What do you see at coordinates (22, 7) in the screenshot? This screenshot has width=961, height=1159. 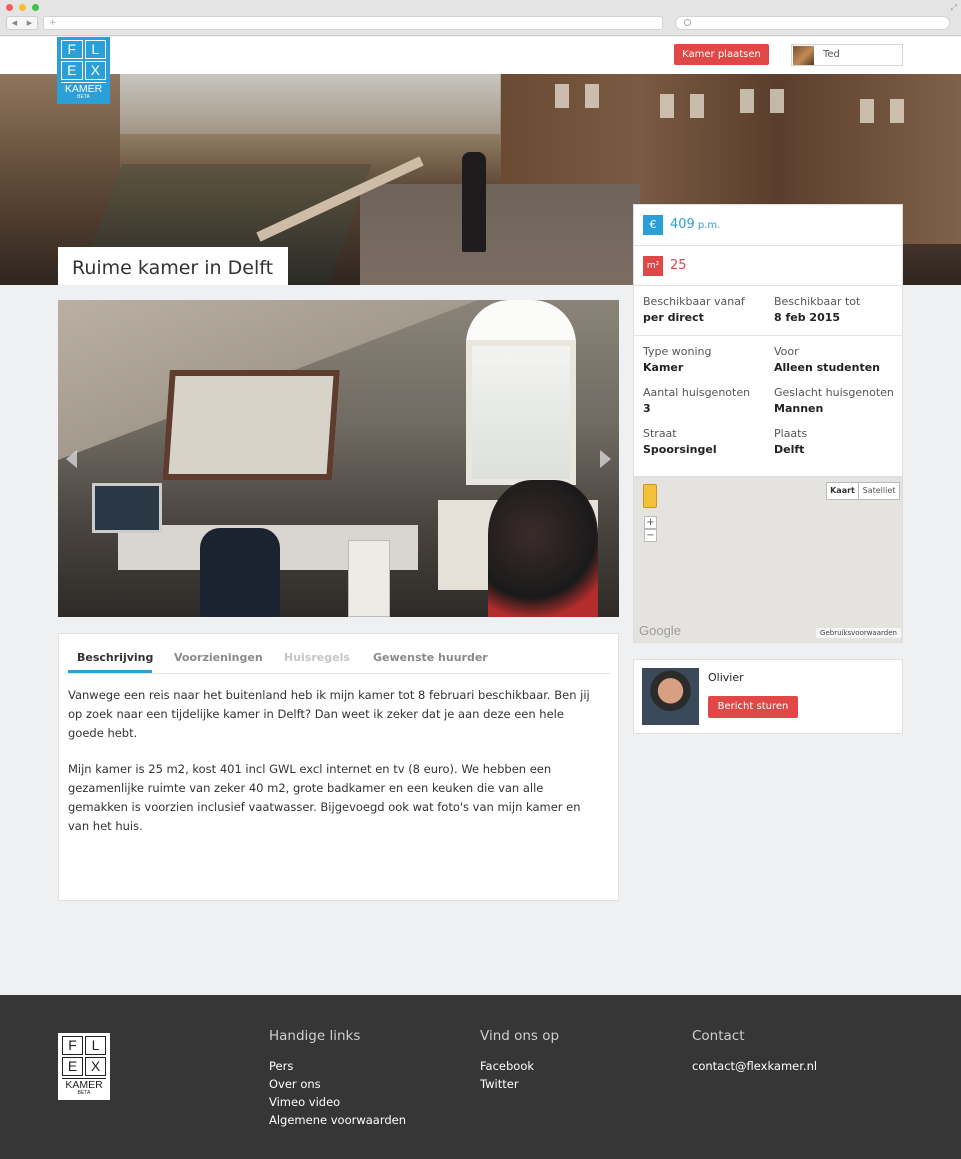 I see `minimize-window-icon` at bounding box center [22, 7].